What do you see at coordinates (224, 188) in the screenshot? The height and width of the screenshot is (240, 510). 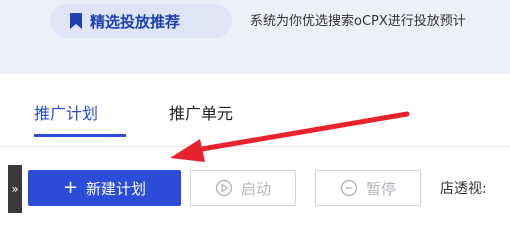 I see `play-circle-icon` at bounding box center [224, 188].